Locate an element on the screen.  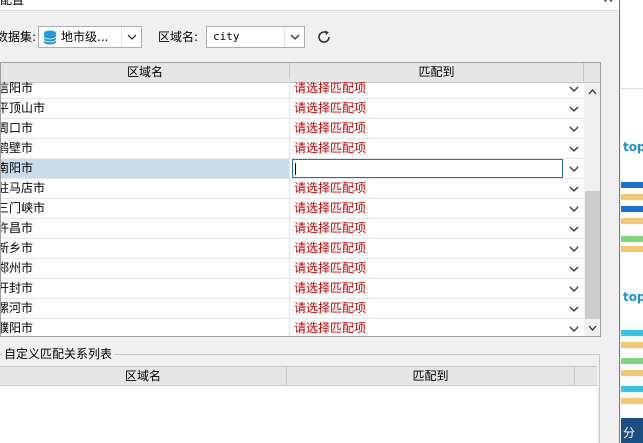
refresh-icon is located at coordinates (324, 37).